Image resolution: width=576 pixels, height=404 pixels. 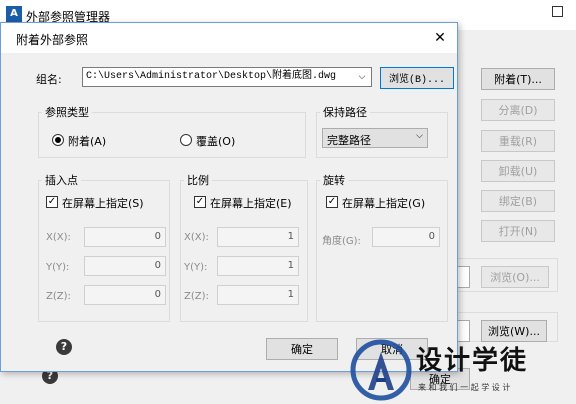 I want to click on rotation-angle-label: 角度(G):, so click(x=341, y=241).